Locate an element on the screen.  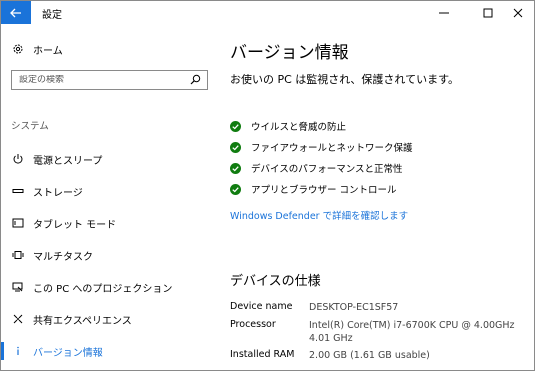
check-item-label: アプリとブラウザー コントロール is located at coordinates (324, 190).